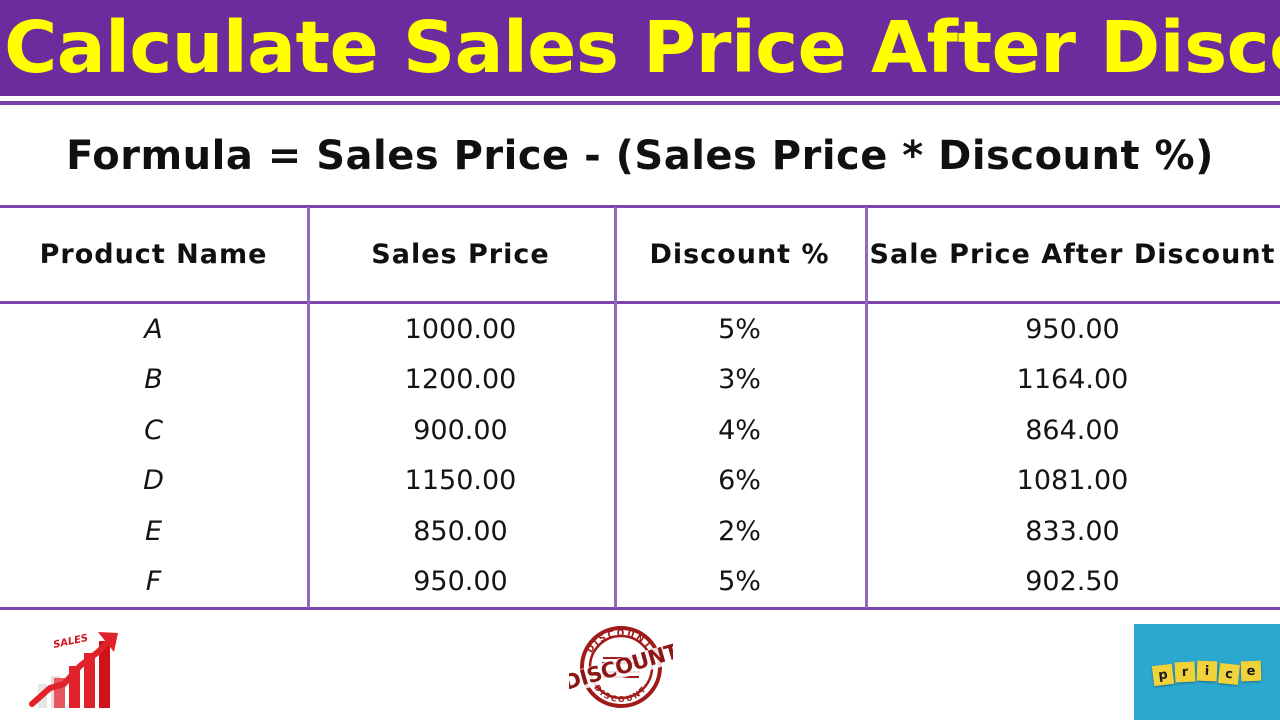 The image size is (1280, 720). What do you see at coordinates (1072, 380) in the screenshot?
I see `cell-sale-price-after-discount: 1164.00` at bounding box center [1072, 380].